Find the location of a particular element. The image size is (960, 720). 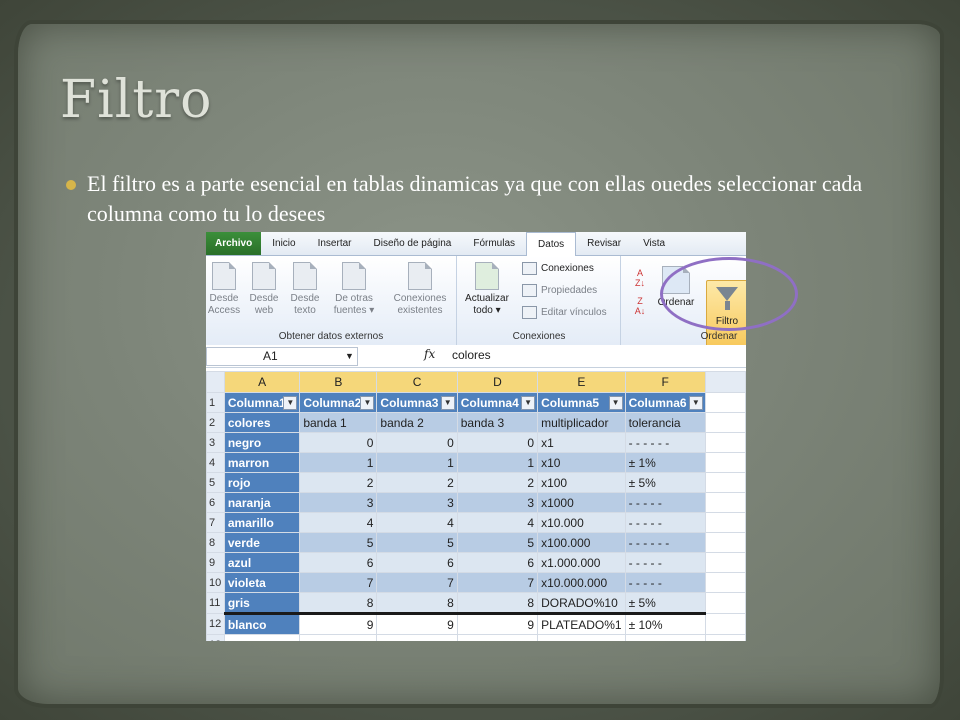

table-cell: tolerancia is located at coordinates (665, 422).